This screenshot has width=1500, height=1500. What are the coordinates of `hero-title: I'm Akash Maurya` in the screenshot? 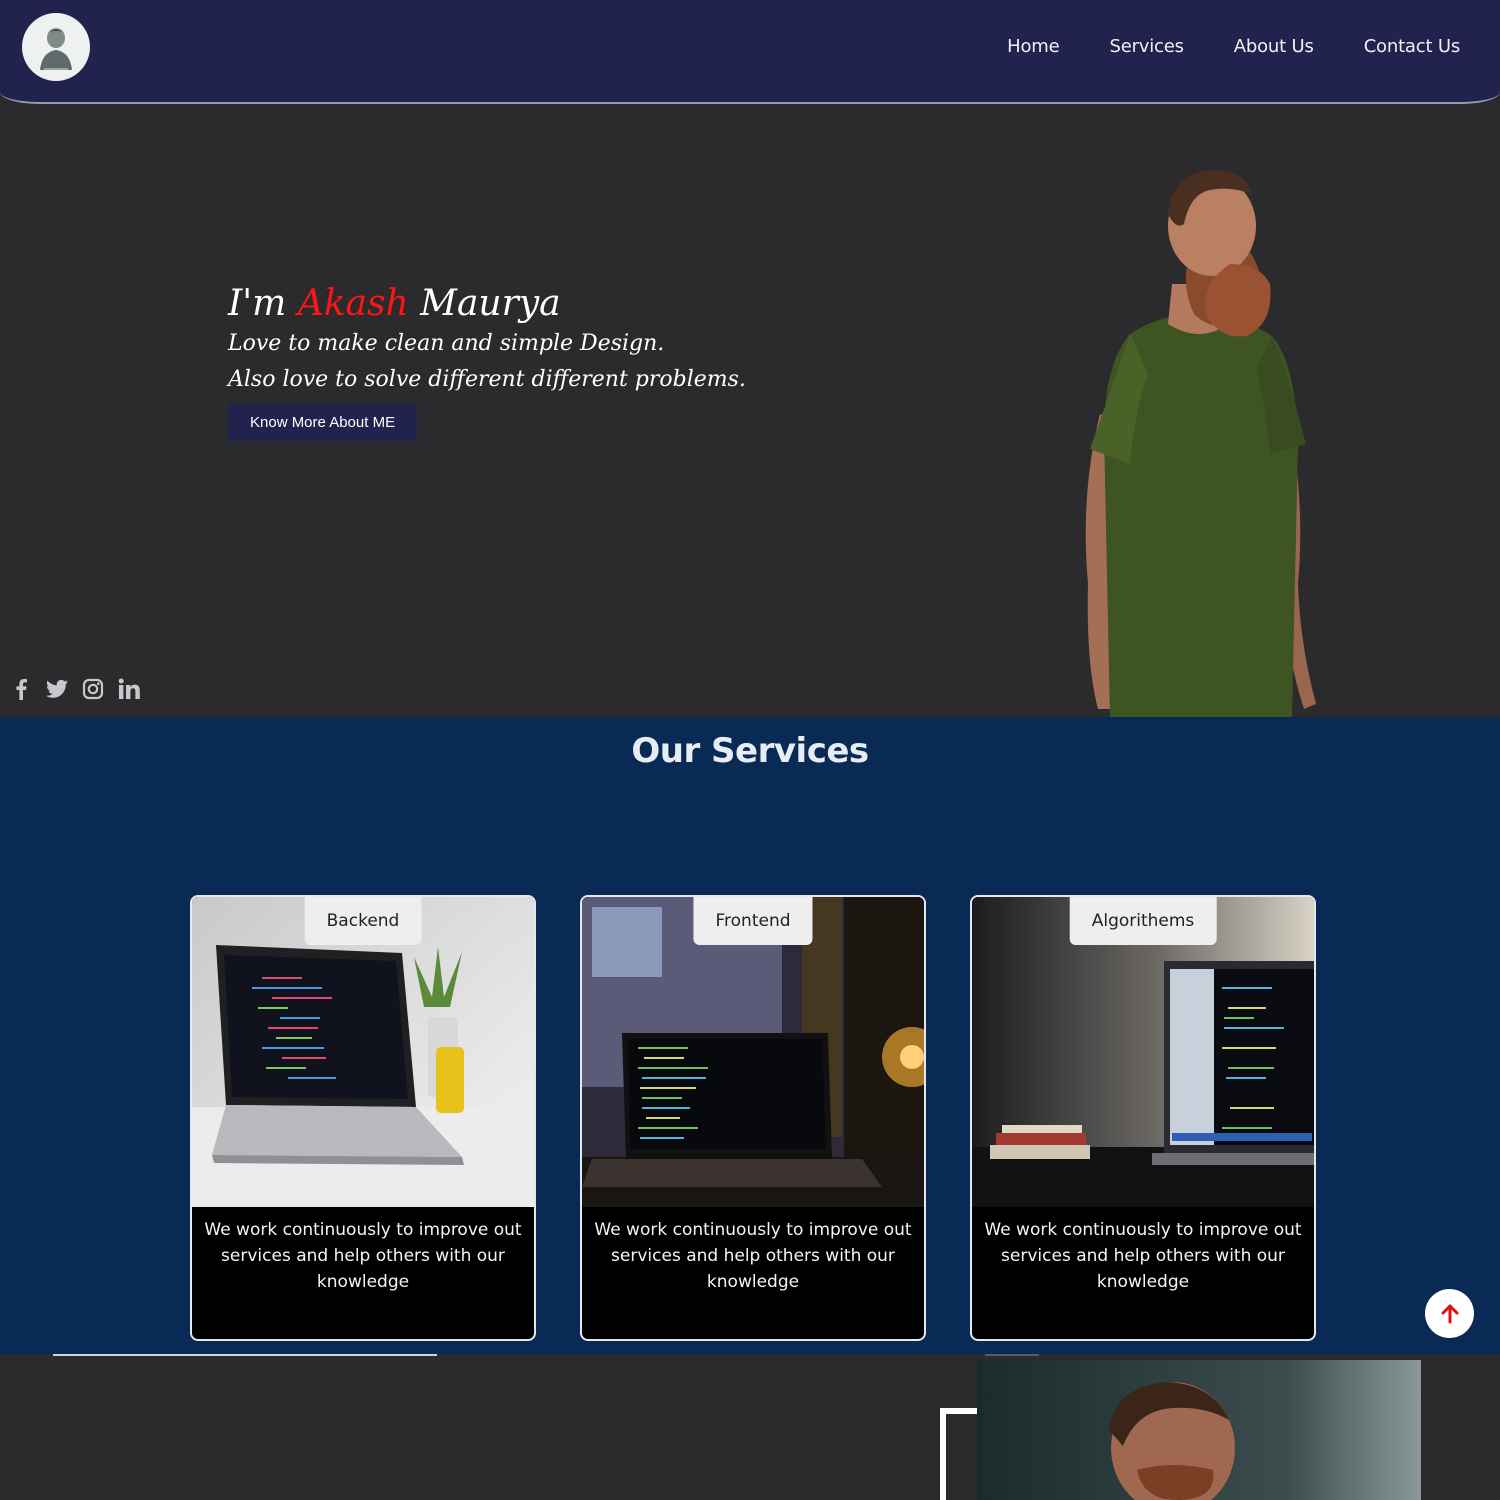 It's located at (487, 304).